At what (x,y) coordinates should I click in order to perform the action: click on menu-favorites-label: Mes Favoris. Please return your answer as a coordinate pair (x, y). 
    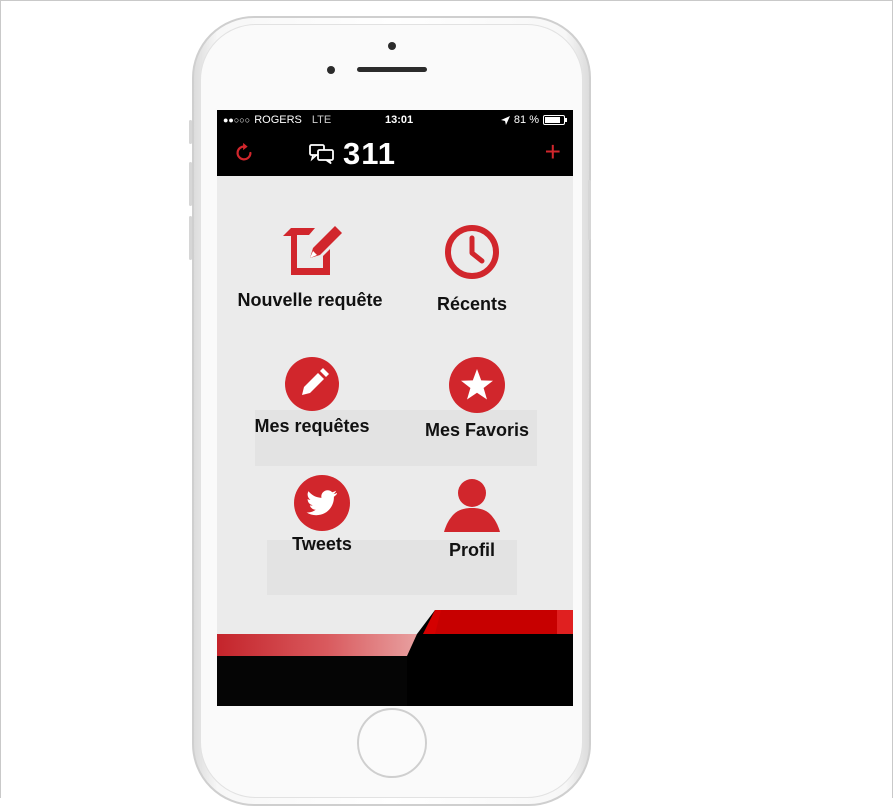
    Looking at the image, I should click on (477, 430).